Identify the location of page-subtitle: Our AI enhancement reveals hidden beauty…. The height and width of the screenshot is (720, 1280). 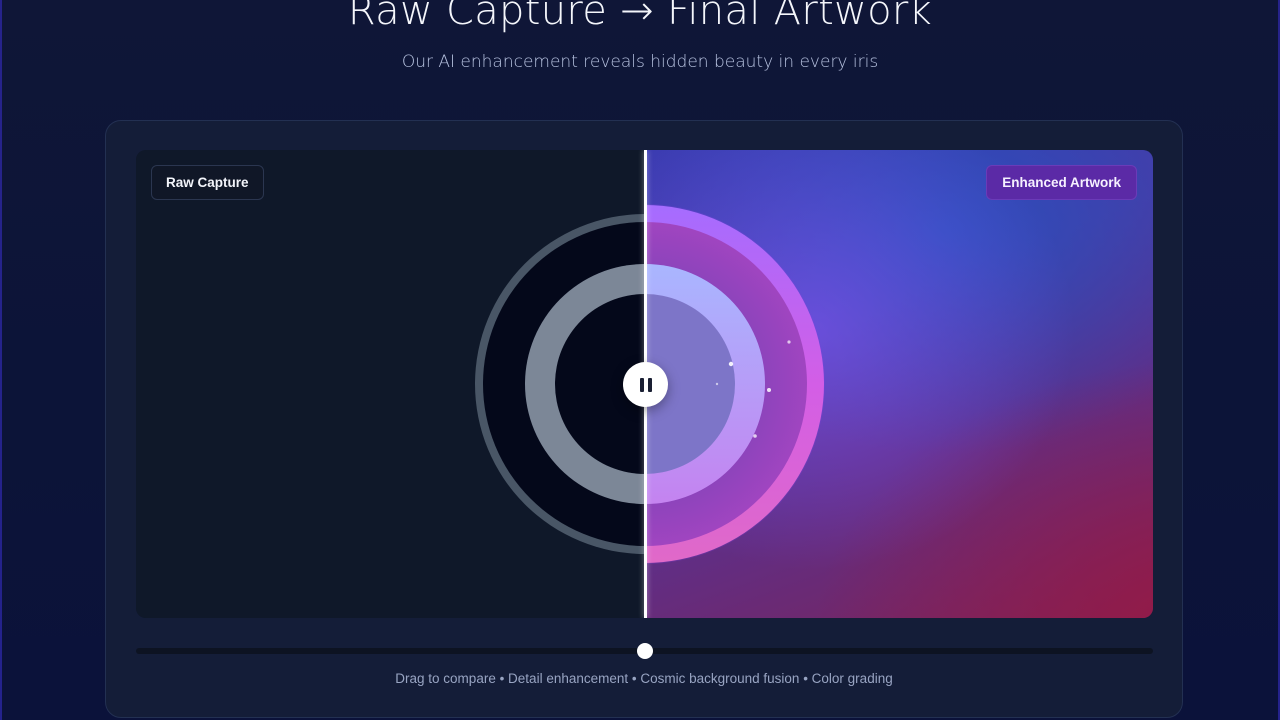
(640, 62).